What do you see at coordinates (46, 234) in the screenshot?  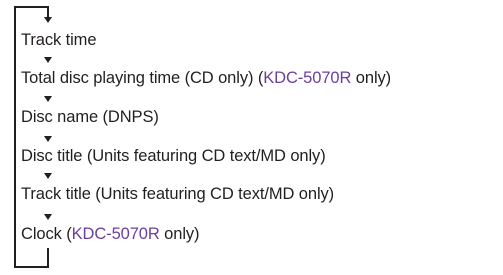 I see `item-text: Clock (` at bounding box center [46, 234].